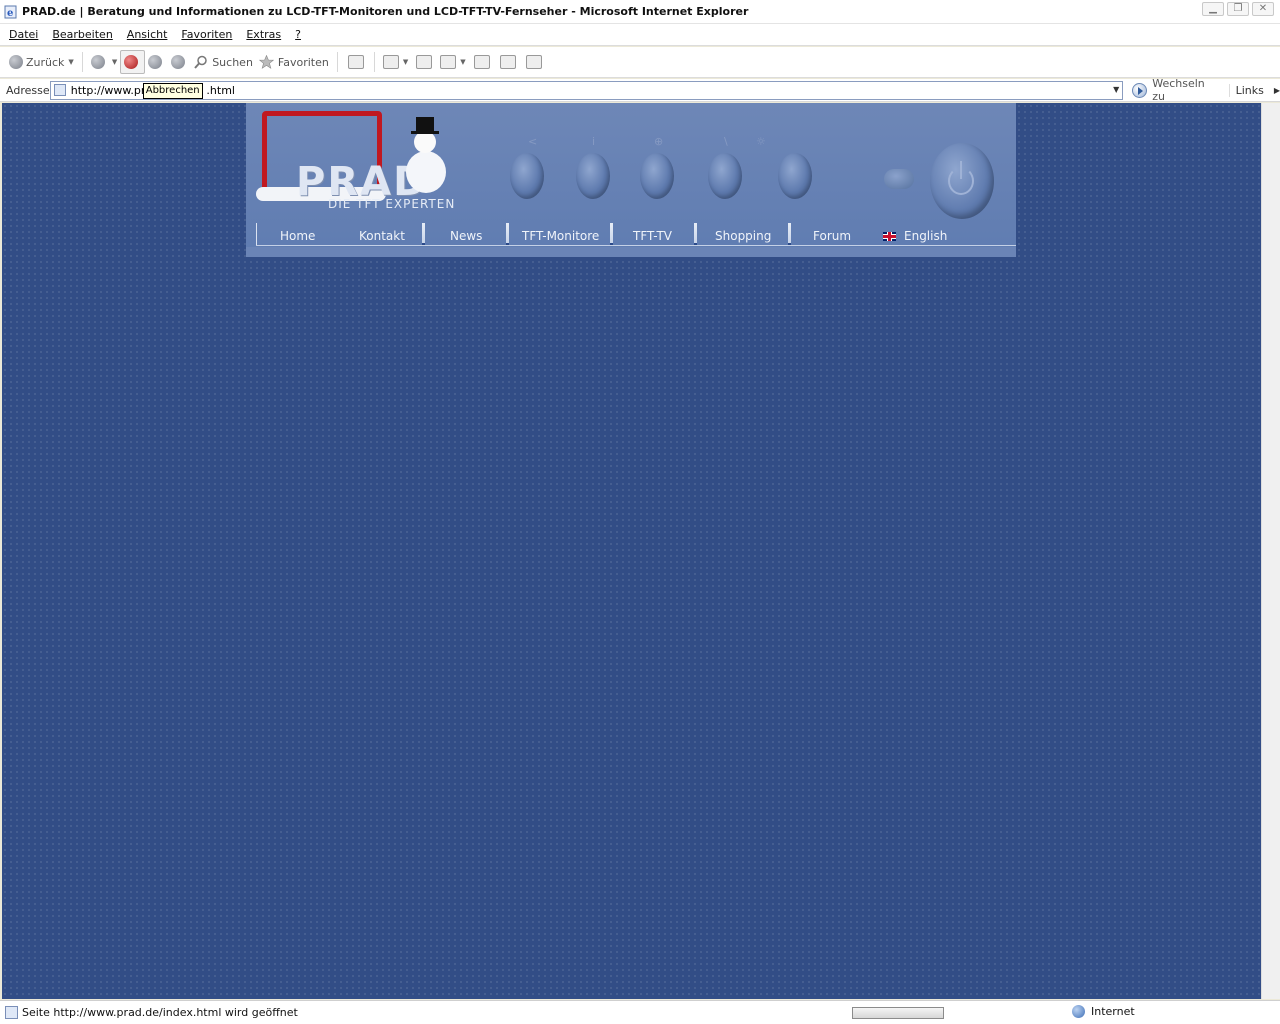 This screenshot has width=1280, height=1024. I want to click on edit-icon, so click(448, 62).